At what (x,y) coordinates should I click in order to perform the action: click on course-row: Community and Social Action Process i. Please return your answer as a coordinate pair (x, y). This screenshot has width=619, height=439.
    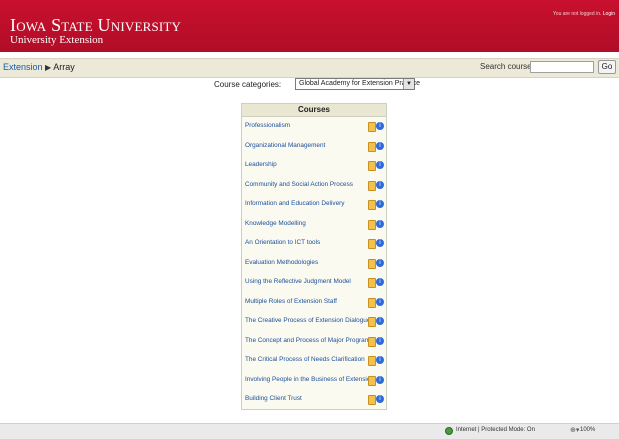
    Looking at the image, I should click on (314, 186).